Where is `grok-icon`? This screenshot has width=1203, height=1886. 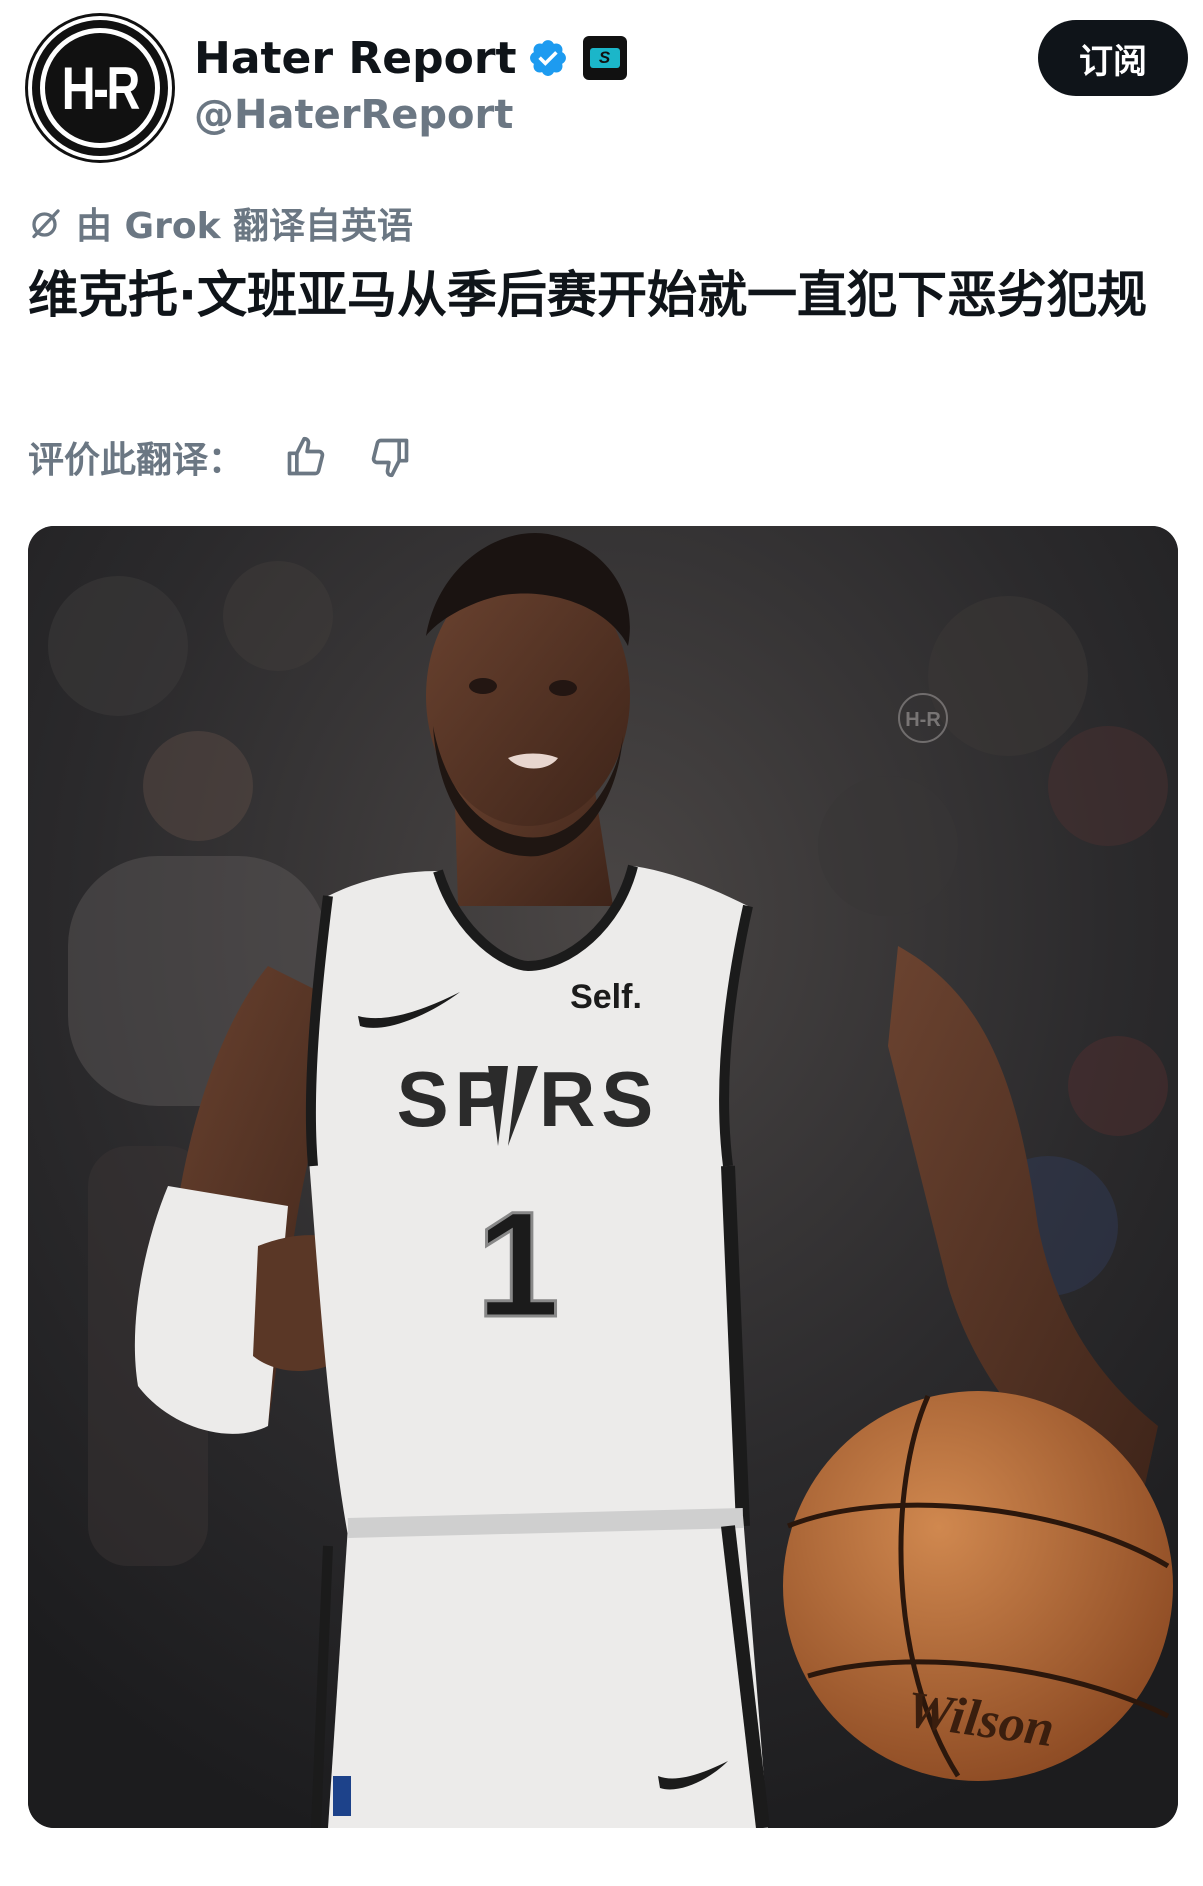
grok-icon is located at coordinates (46, 224).